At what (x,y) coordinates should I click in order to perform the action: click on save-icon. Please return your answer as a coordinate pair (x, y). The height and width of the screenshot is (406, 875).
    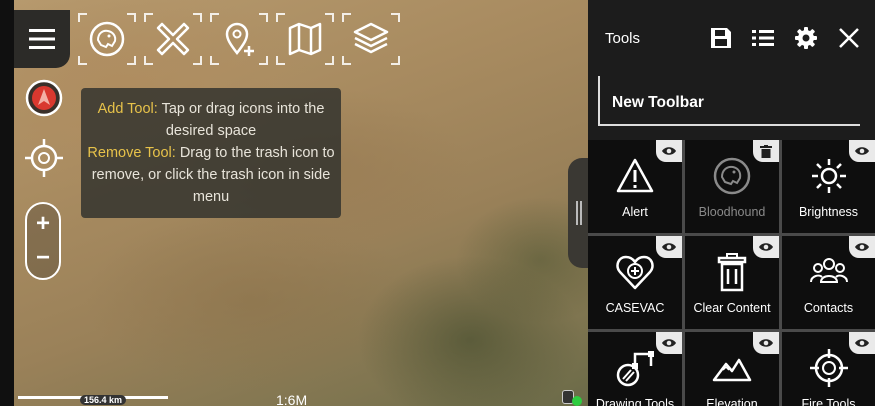
    Looking at the image, I should click on (721, 38).